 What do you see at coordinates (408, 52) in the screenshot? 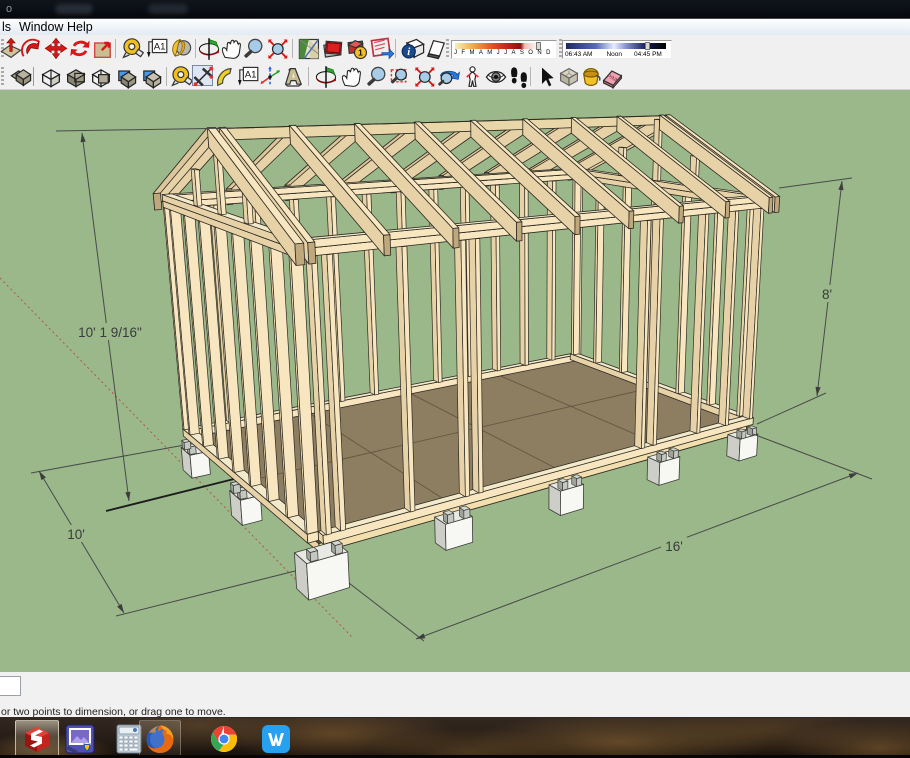
I see `svg-text: i` at bounding box center [408, 52].